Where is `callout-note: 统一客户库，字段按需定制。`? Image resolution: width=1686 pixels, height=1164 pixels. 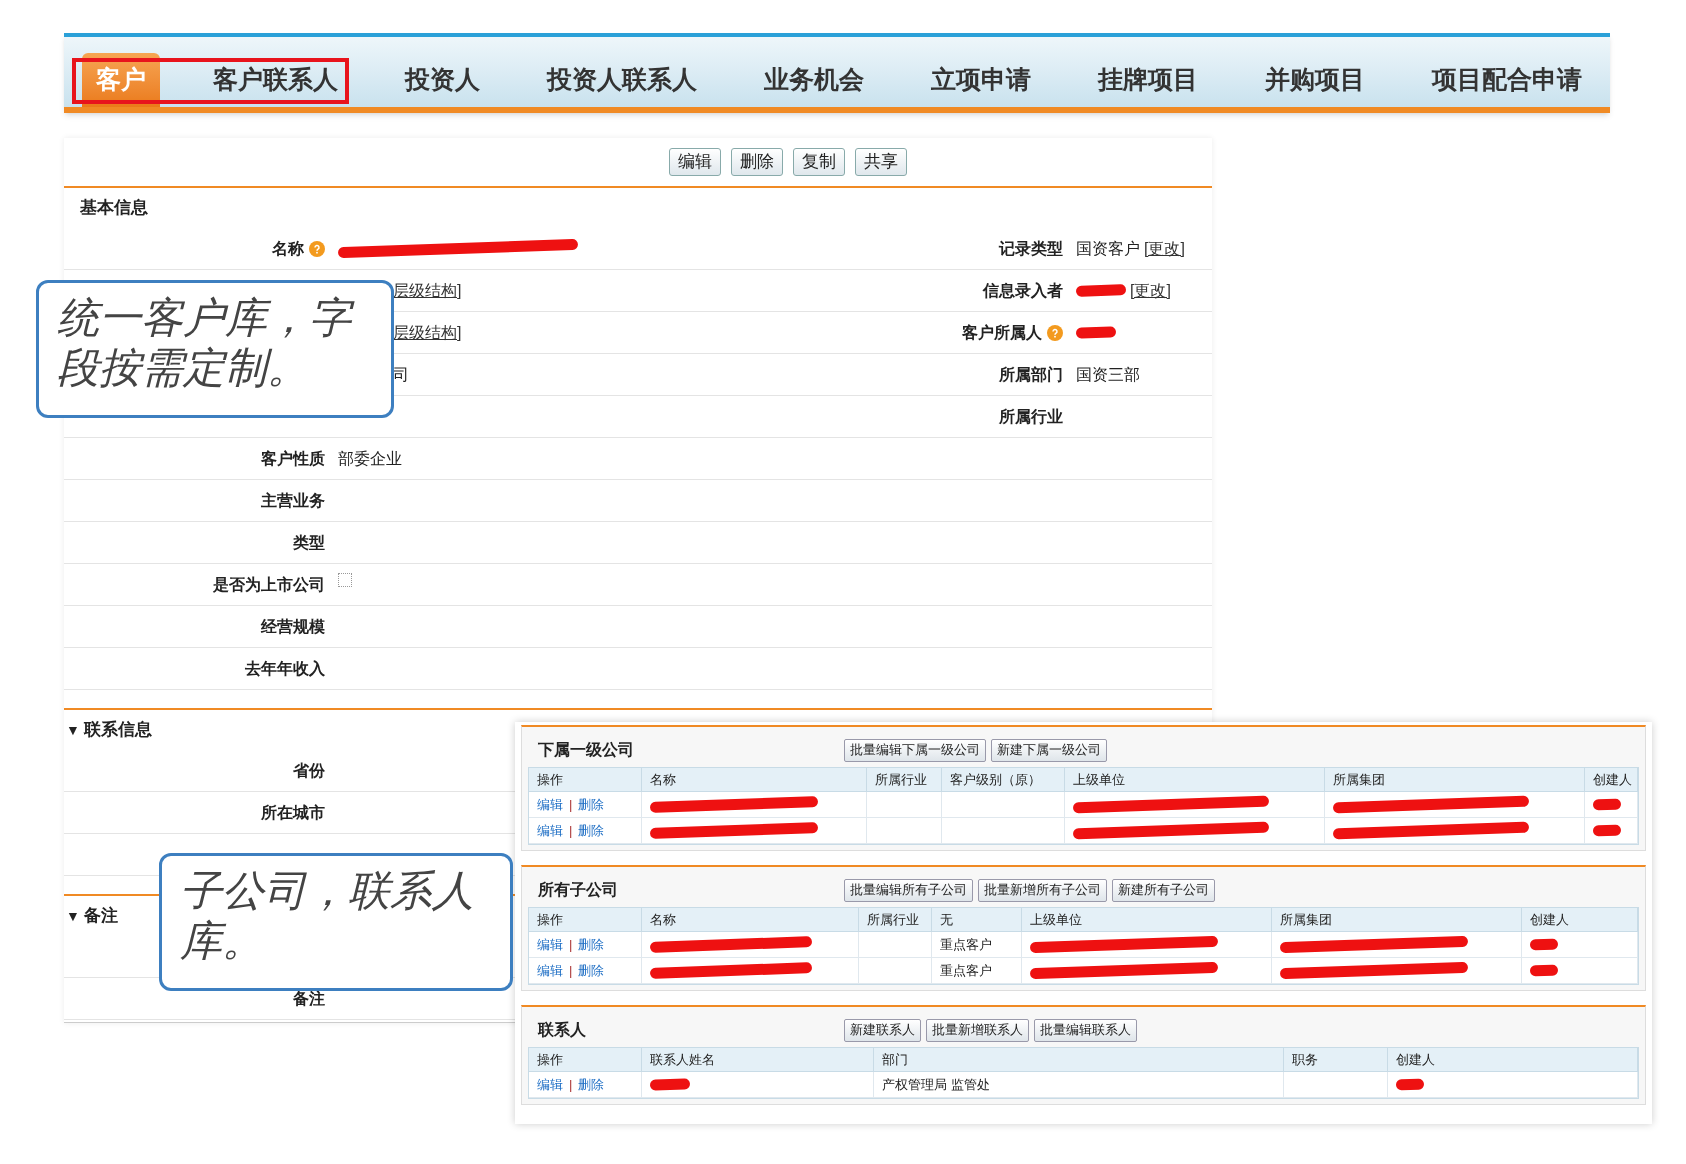
callout-note: 统一客户库，字段按需定制。 is located at coordinates (215, 349).